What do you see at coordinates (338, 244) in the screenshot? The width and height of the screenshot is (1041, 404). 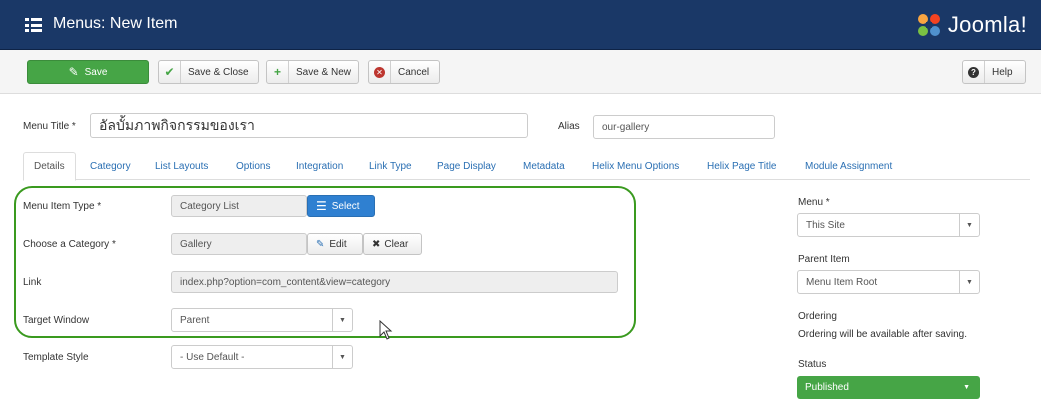 I see `edit-label: Edit` at bounding box center [338, 244].